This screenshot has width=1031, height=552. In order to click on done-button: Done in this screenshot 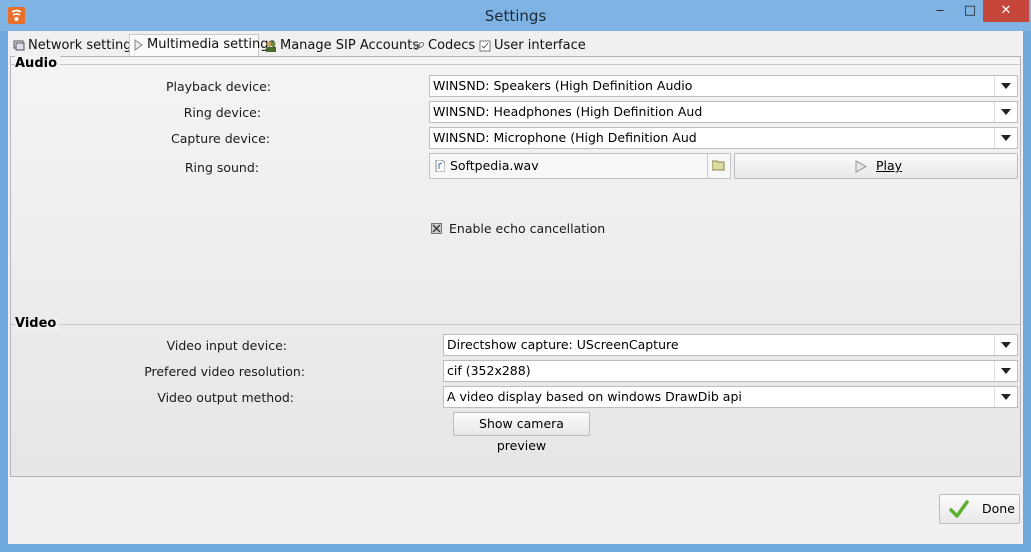, I will do `click(979, 509)`.